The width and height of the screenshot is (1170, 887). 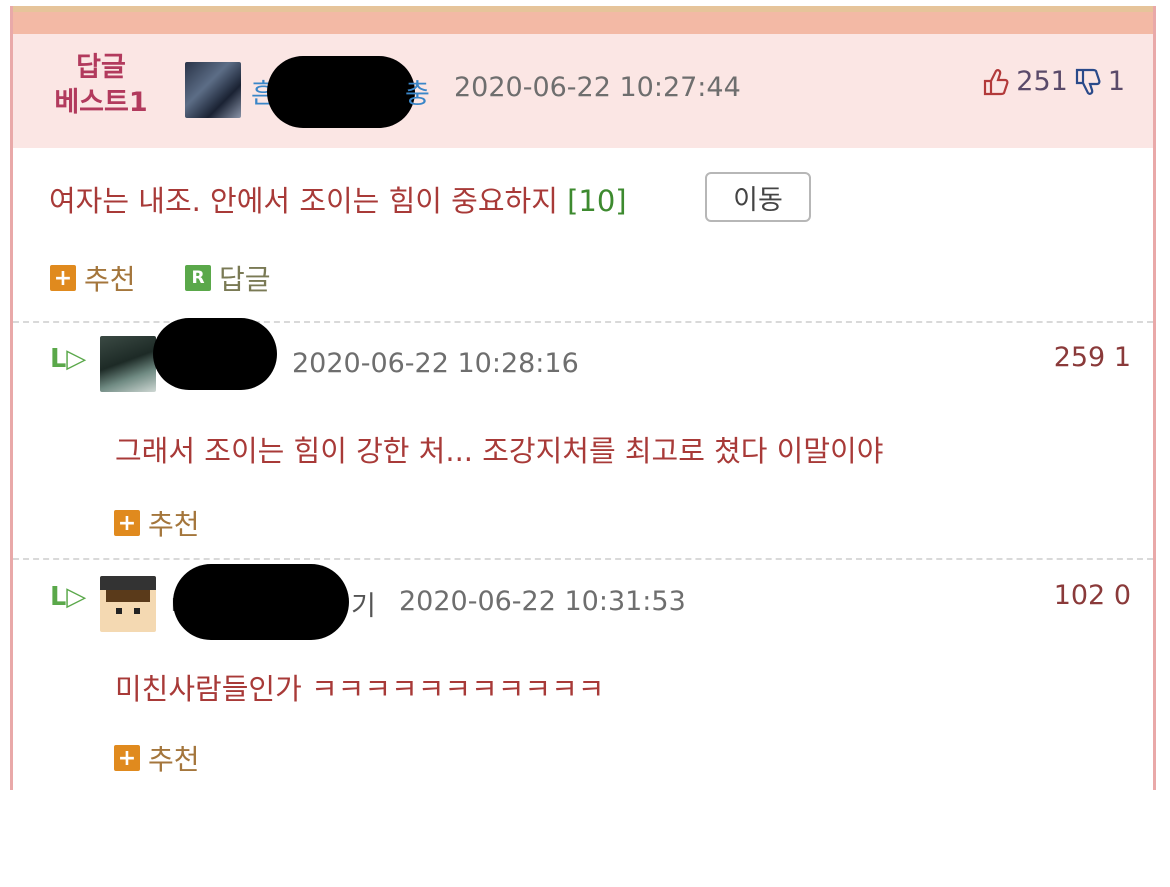 I want to click on dislike-count: 1, so click(x=1116, y=81).